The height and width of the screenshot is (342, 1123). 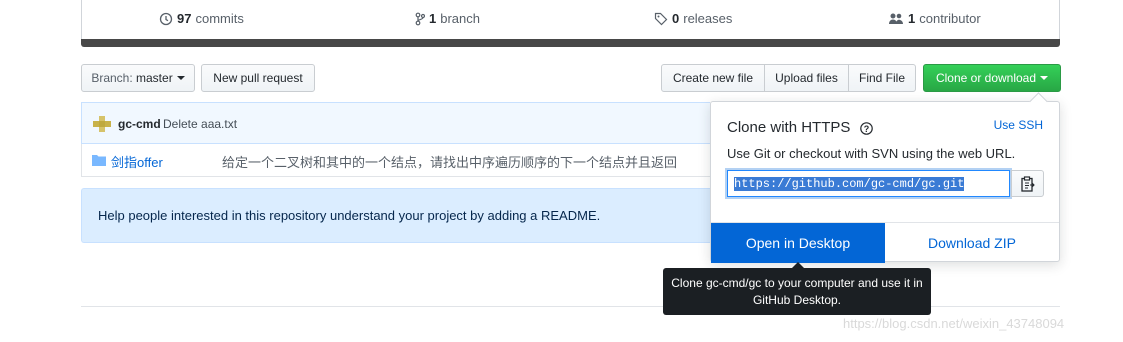 What do you see at coordinates (137, 161) in the screenshot?
I see `file-name-link: 剑指offer` at bounding box center [137, 161].